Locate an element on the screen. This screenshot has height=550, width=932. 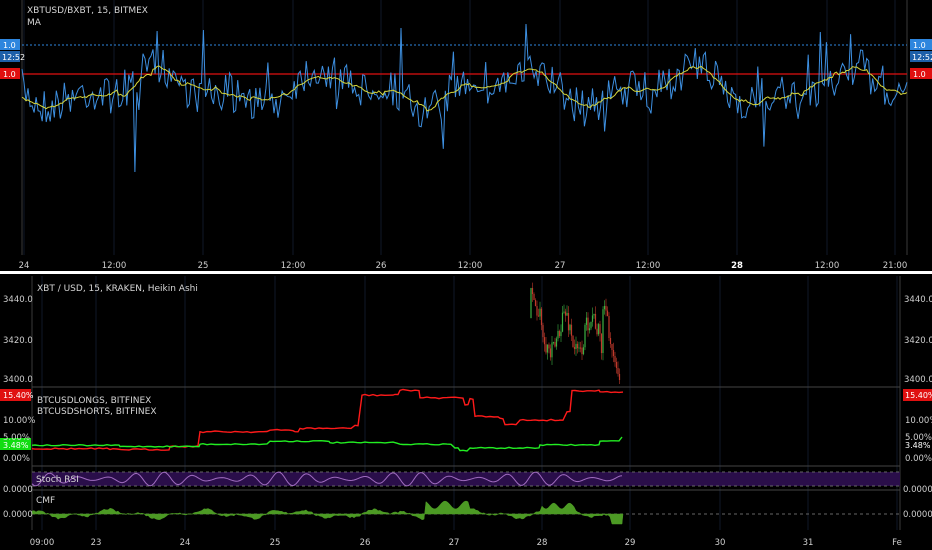
price-chart-title: XBT / USD, 15, KRAKEN, Heikin Ashi is located at coordinates (117, 289).